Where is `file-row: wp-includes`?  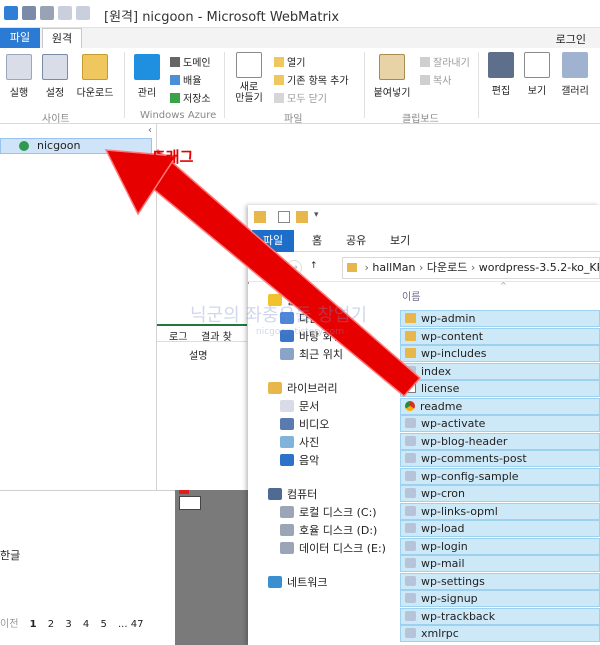 file-row: wp-includes is located at coordinates (500, 353).